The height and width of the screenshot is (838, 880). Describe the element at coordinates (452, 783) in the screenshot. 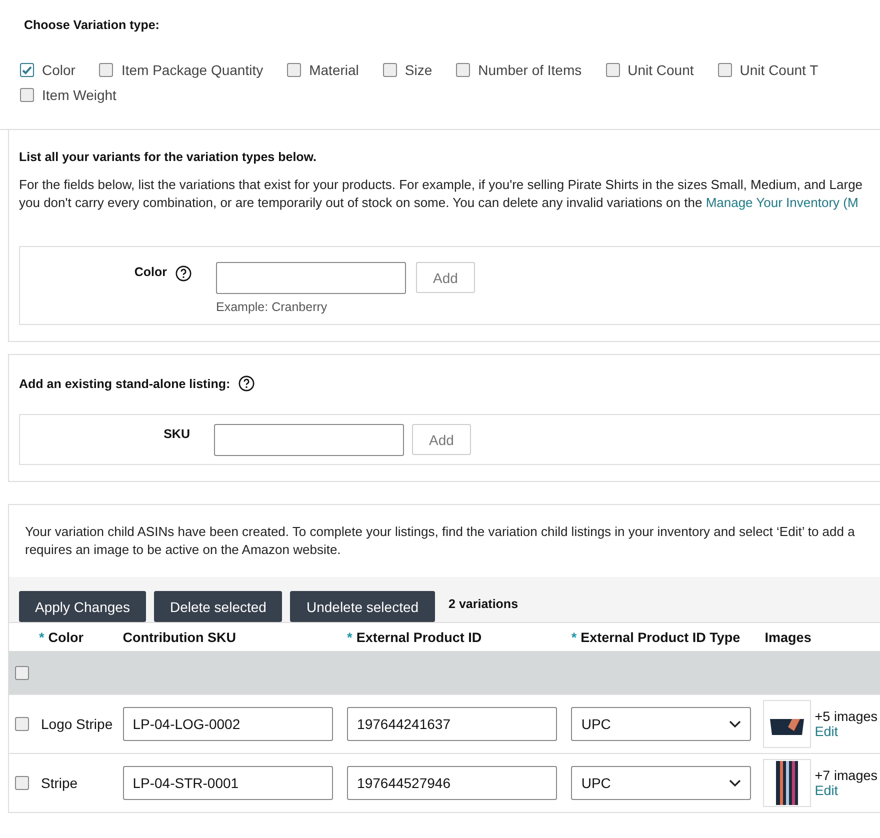

I see `product-id-field: 197644527946` at that location.